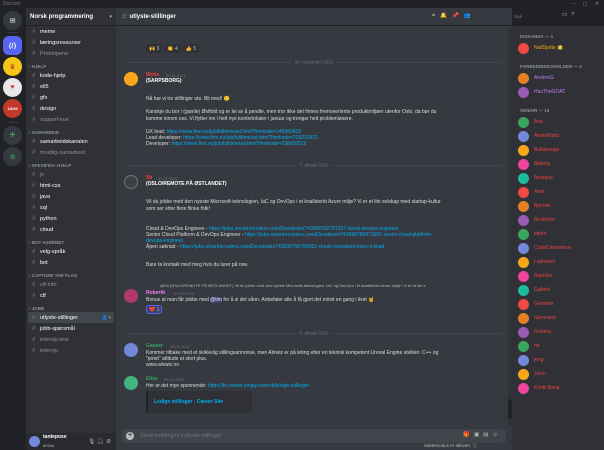 Image resolution: width=604 pixels, height=450 pixels. Describe the element at coordinates (155, 293) in the screenshot. I see `message-author: Roberth` at that location.